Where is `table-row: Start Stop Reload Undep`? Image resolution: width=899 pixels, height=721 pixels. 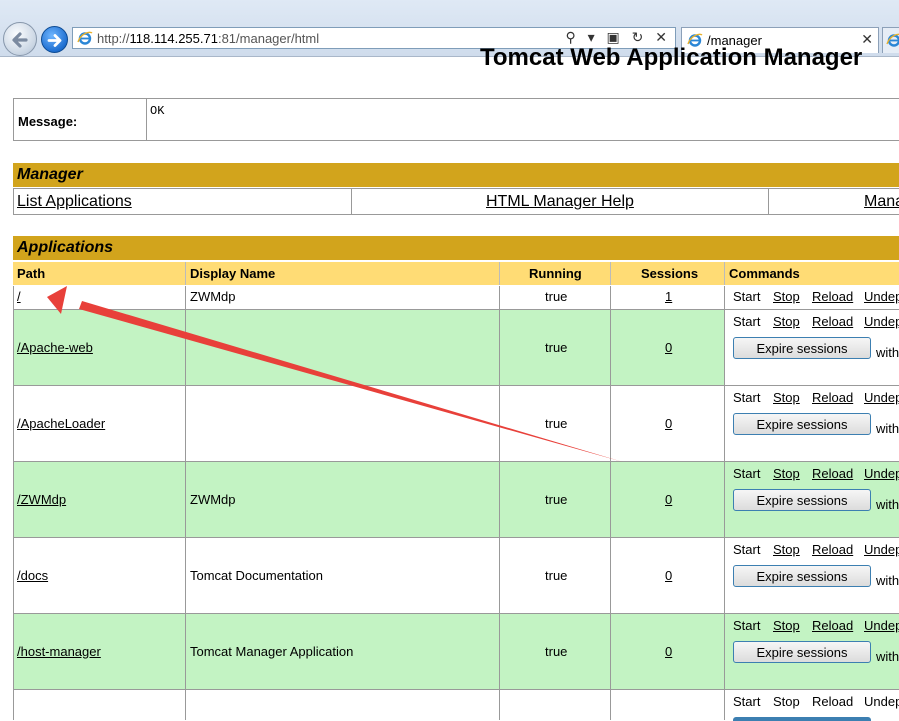
table-row: Start Stop Reload Undep is located at coordinates (456, 705).